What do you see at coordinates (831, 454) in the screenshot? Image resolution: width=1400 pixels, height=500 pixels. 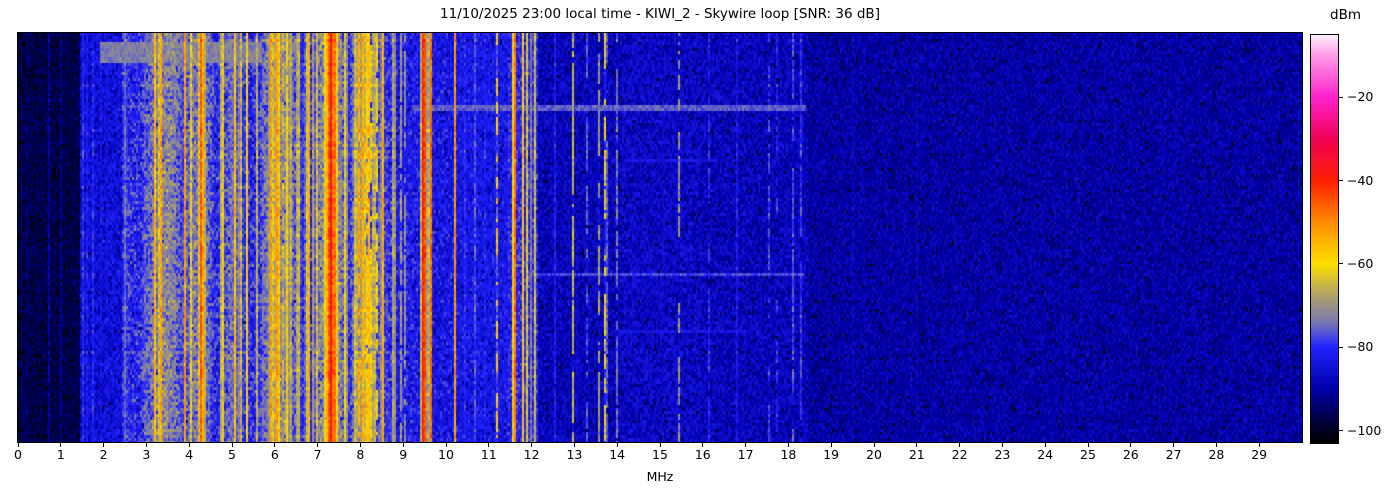 I see `x-tick-label: 19` at bounding box center [831, 454].